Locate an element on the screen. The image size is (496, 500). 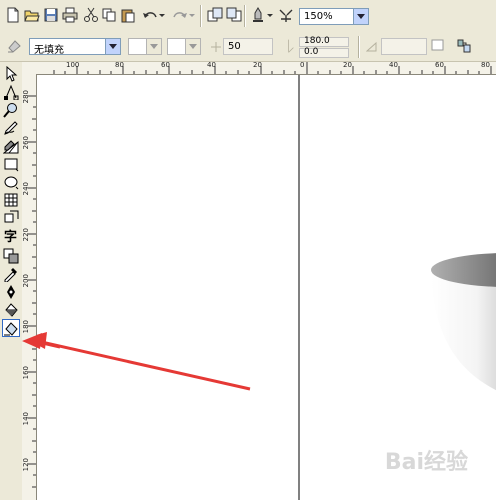
ruler-label: 220 is located at coordinates (26, 235).